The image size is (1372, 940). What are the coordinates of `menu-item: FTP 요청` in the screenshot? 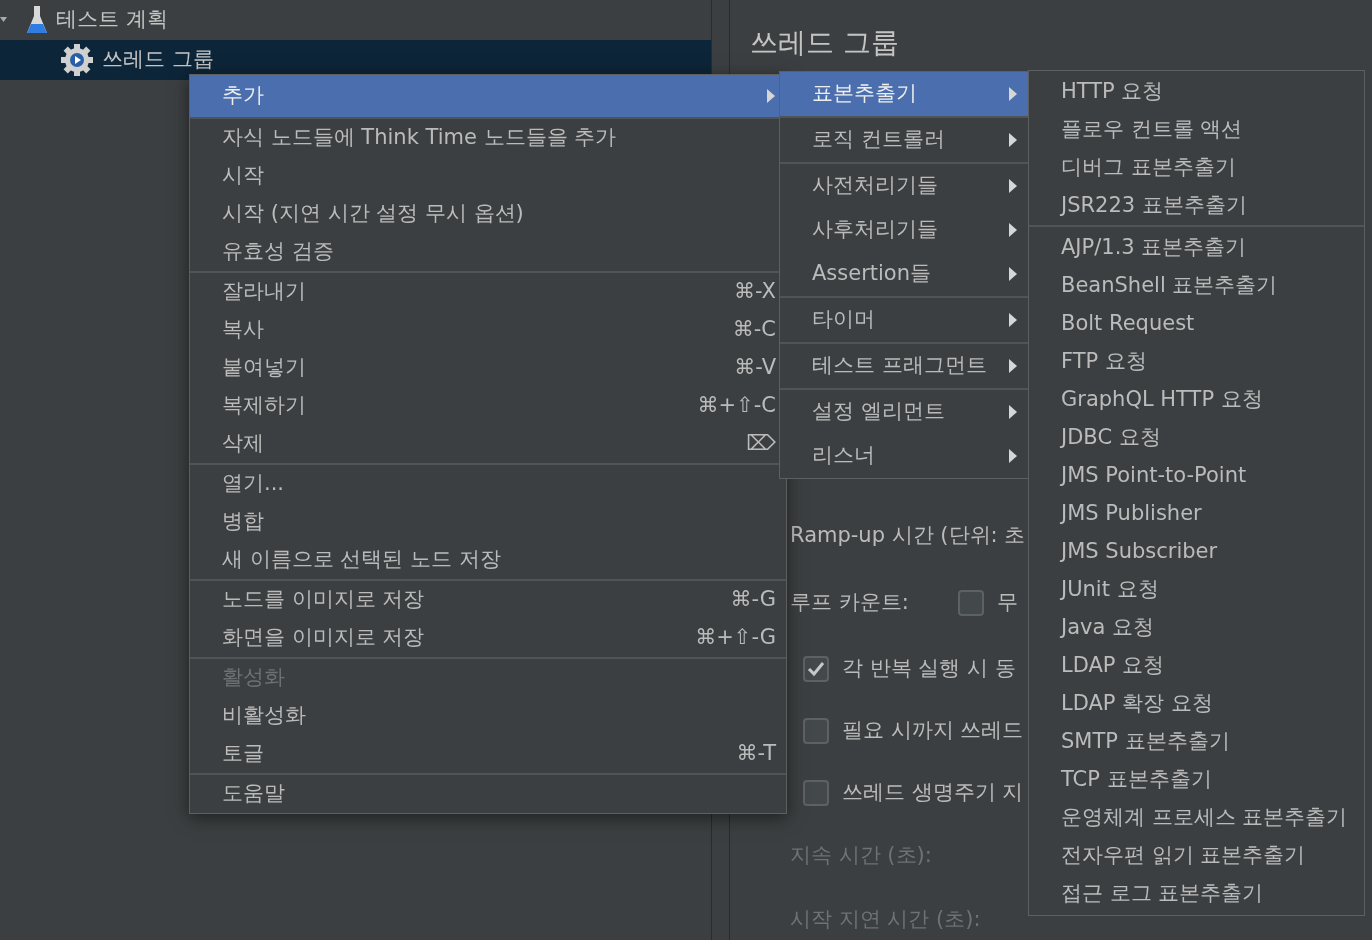 It's located at (1196, 362).